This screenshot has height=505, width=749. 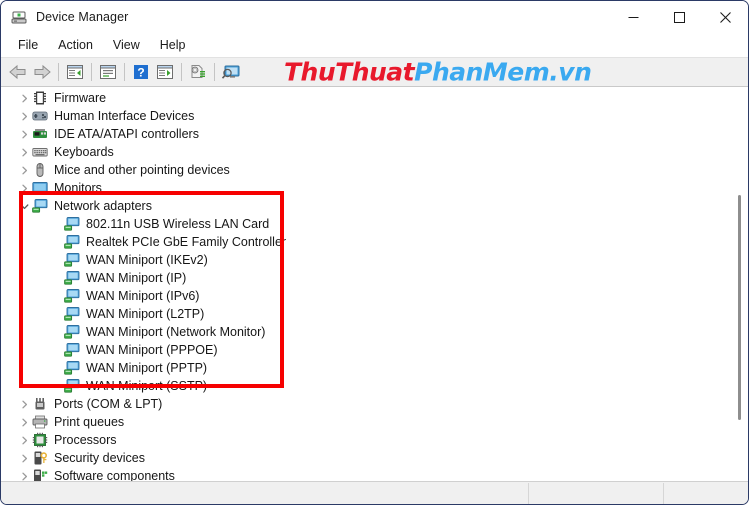 I want to click on tree-item: WAN Miniport (SSTP), so click(x=366, y=386).